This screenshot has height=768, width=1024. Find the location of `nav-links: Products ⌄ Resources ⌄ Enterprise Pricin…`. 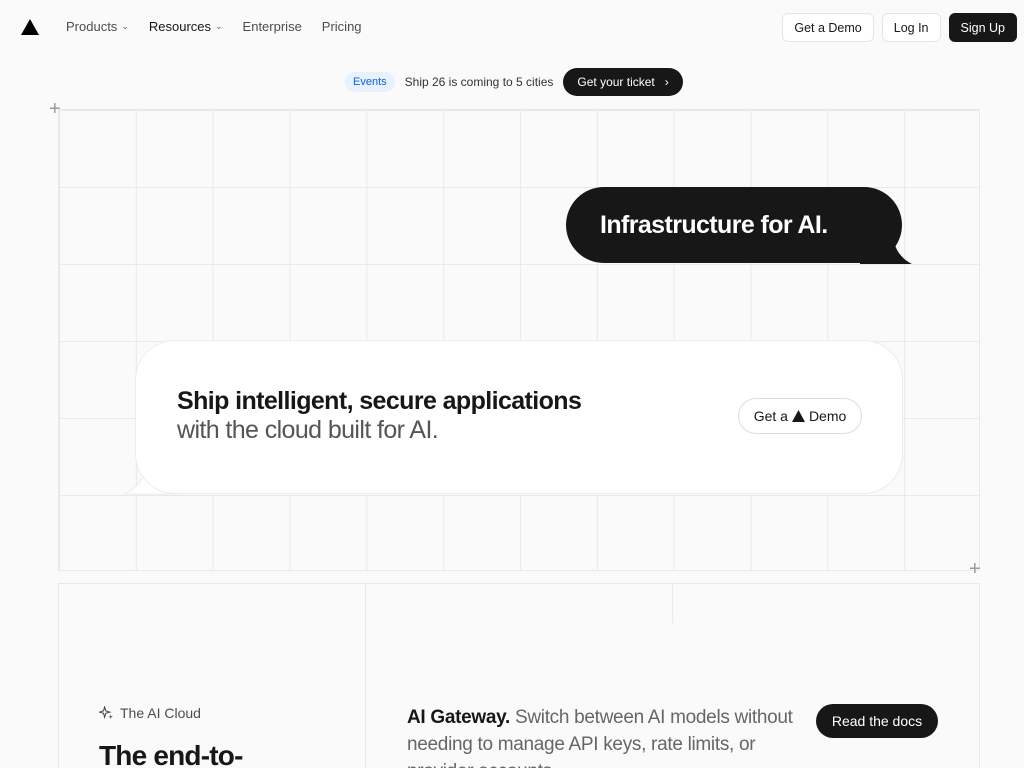

nav-links: Products ⌄ Resources ⌄ Enterprise Pricin… is located at coordinates (214, 26).